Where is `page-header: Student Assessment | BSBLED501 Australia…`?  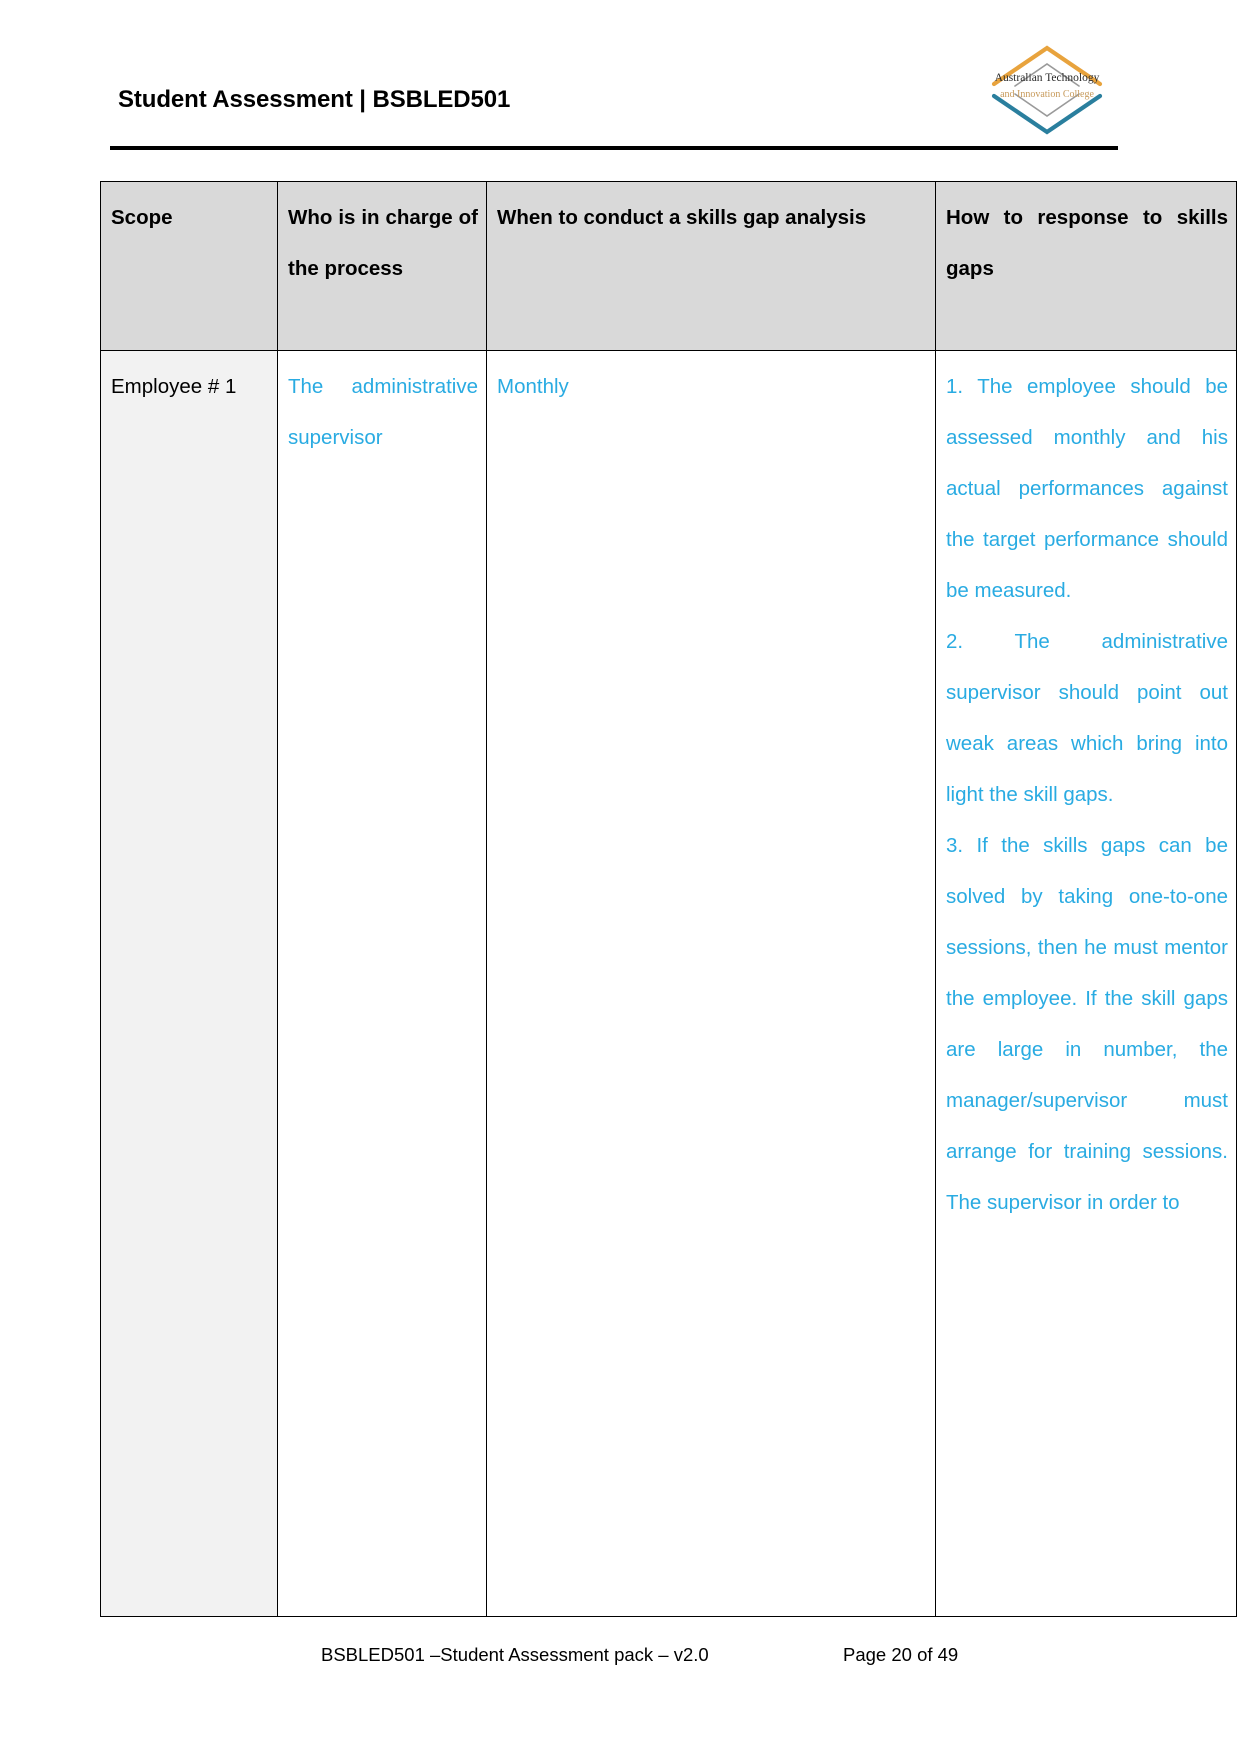 page-header: Student Assessment | BSBLED501 Australia… is located at coordinates (620, 85).